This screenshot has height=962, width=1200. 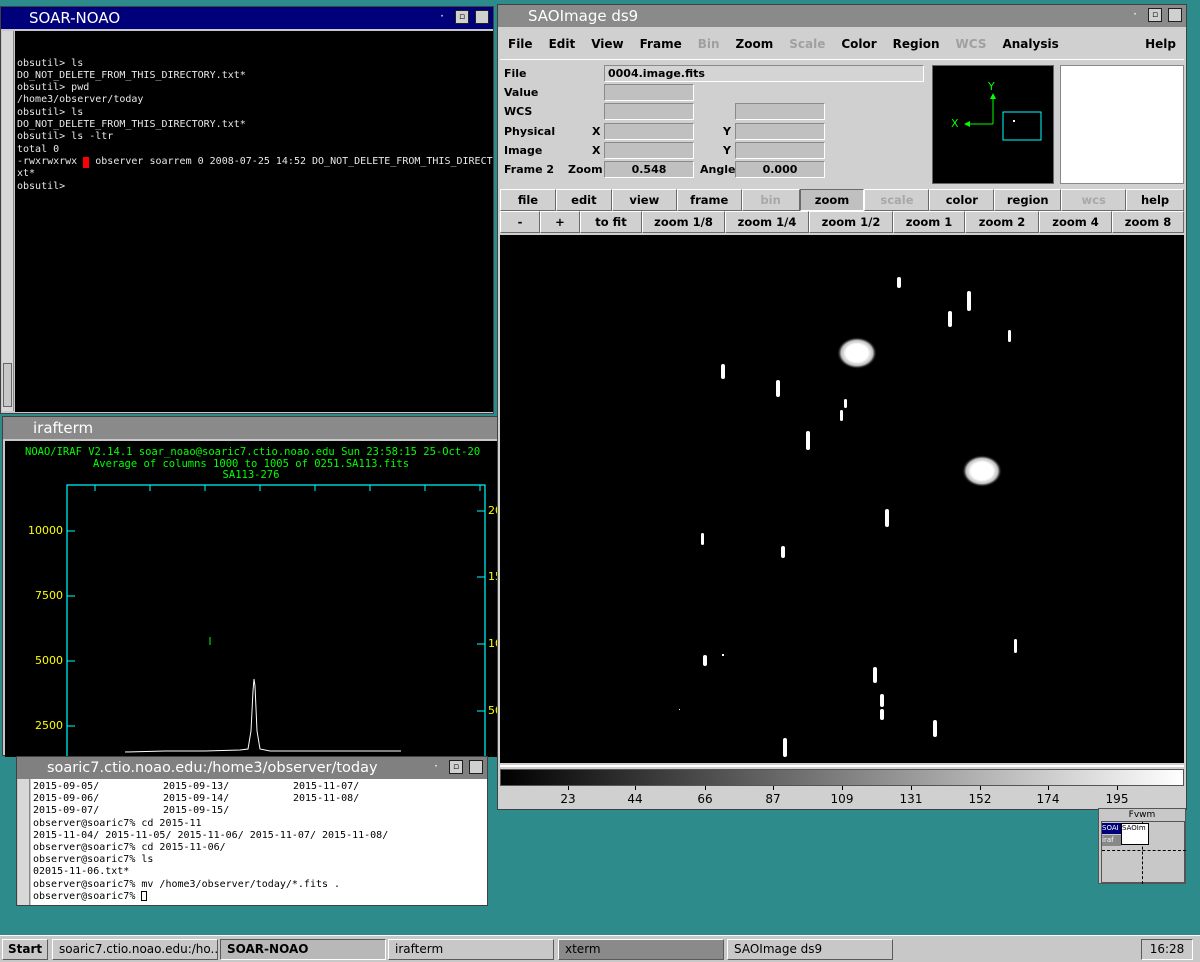 What do you see at coordinates (44, 186) in the screenshot?
I see `terminal-line: obsutil>` at bounding box center [44, 186].